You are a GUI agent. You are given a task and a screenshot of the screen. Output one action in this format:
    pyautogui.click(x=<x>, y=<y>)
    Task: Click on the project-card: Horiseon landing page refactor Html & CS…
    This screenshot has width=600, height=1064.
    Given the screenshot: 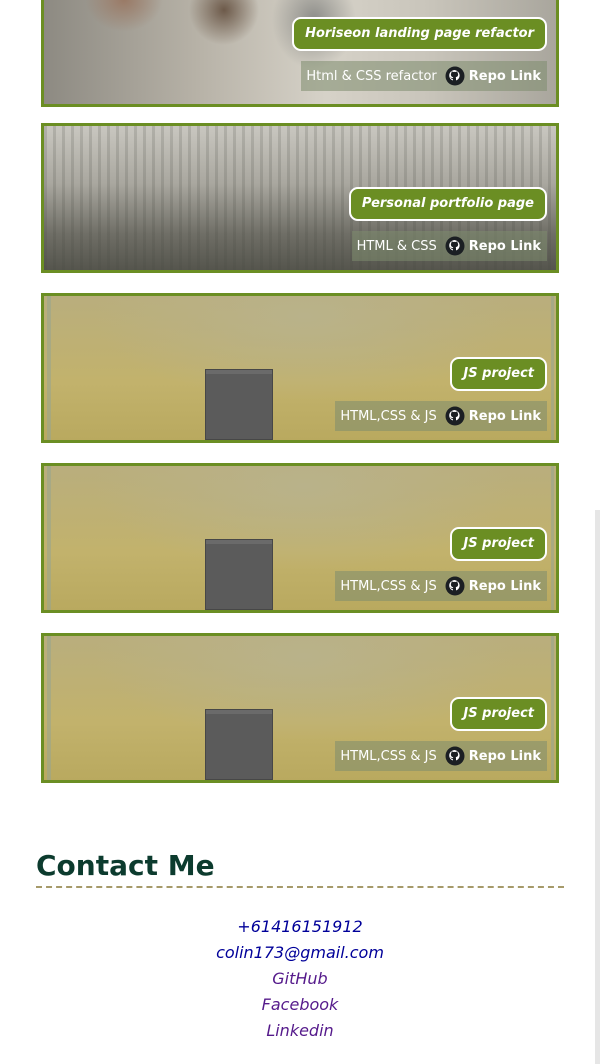 What is the action you would take?
    pyautogui.click(x=300, y=53)
    